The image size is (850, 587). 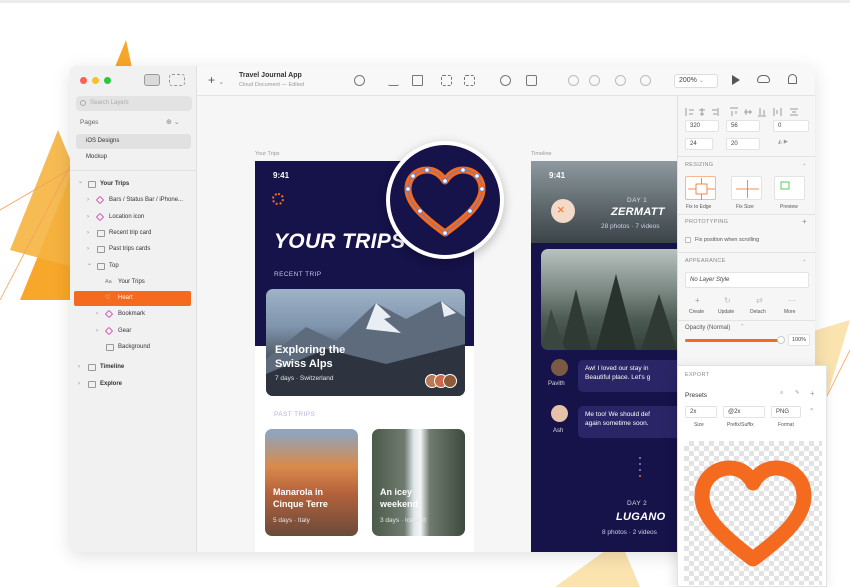 I want to click on close-window-button, so click(x=83, y=80).